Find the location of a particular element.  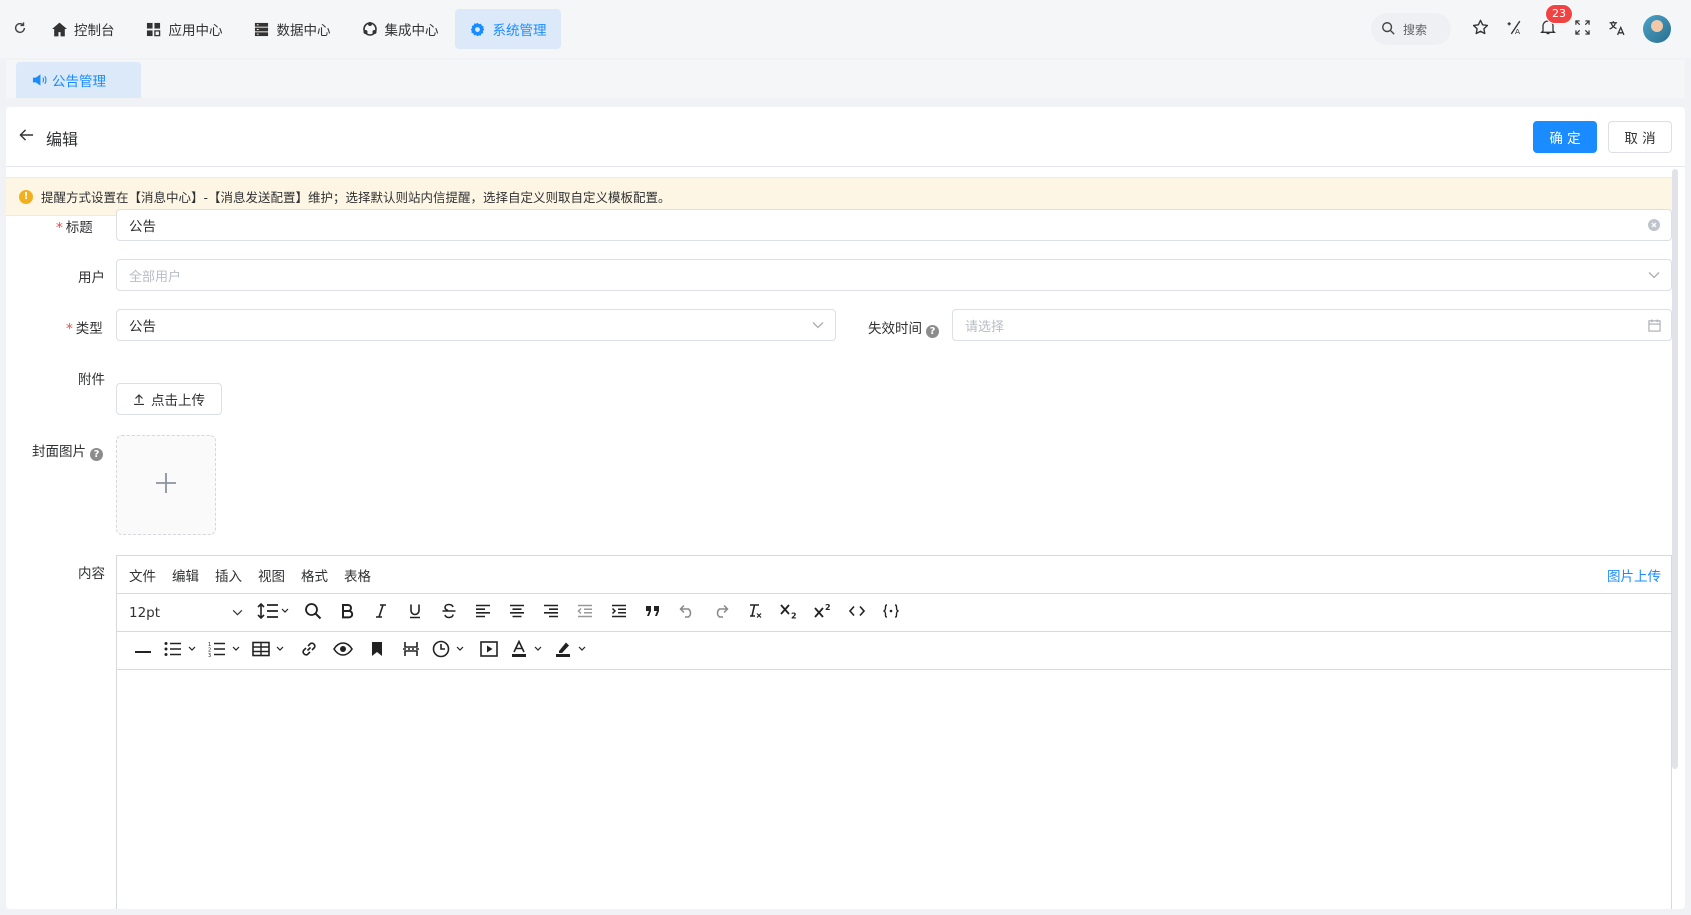

expire-placeholder: 请选择 is located at coordinates (985, 327).